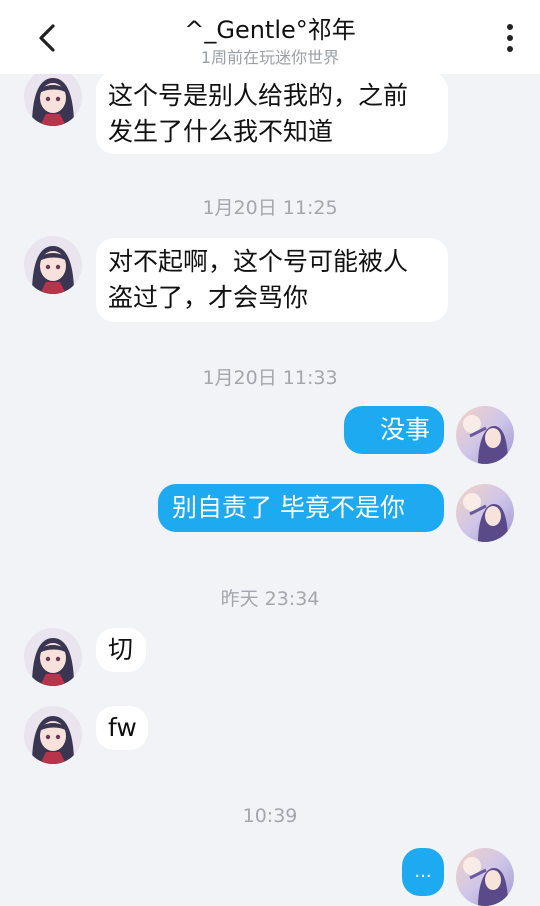 Image resolution: width=540 pixels, height=906 pixels. Describe the element at coordinates (270, 57) in the screenshot. I see `contact-status: 1周前在玩迷你世界` at that location.